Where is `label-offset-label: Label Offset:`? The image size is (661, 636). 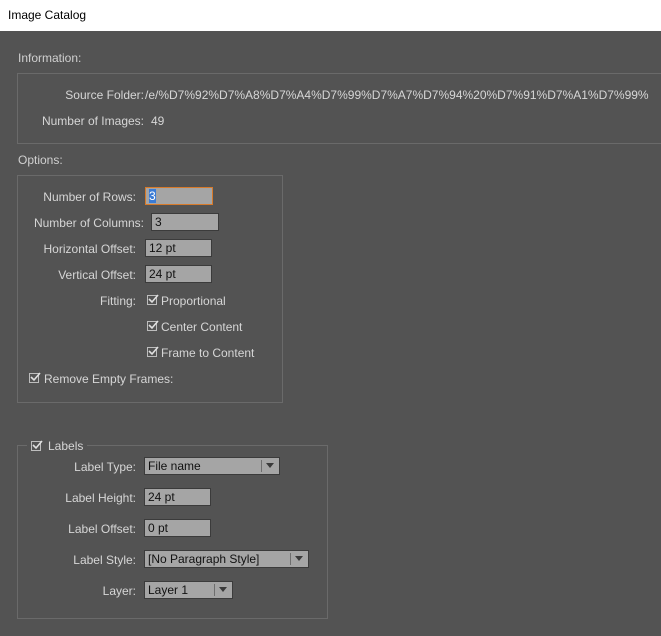
label-offset-label: Label Offset: is located at coordinates (102, 529).